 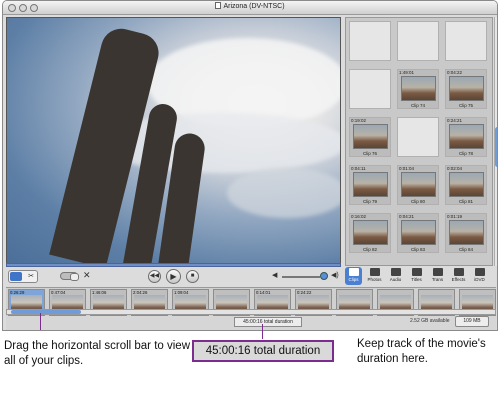 What do you see at coordinates (437, 279) in the screenshot?
I see `pane-button-label: Trans` at bounding box center [437, 279].